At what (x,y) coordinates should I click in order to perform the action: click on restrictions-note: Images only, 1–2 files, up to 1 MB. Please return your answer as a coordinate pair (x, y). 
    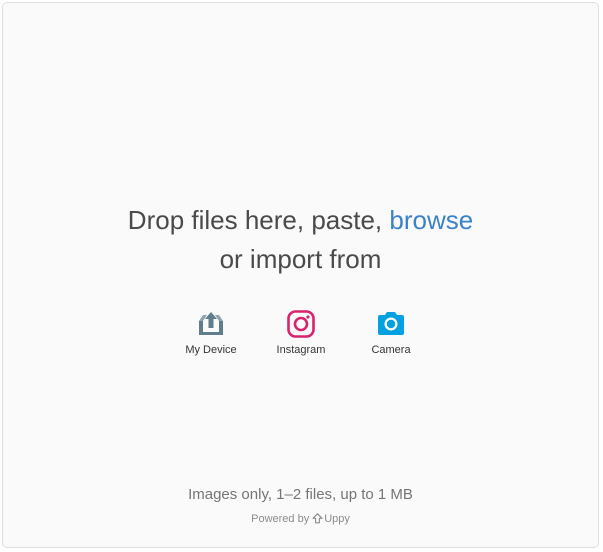
    Looking at the image, I should click on (300, 494).